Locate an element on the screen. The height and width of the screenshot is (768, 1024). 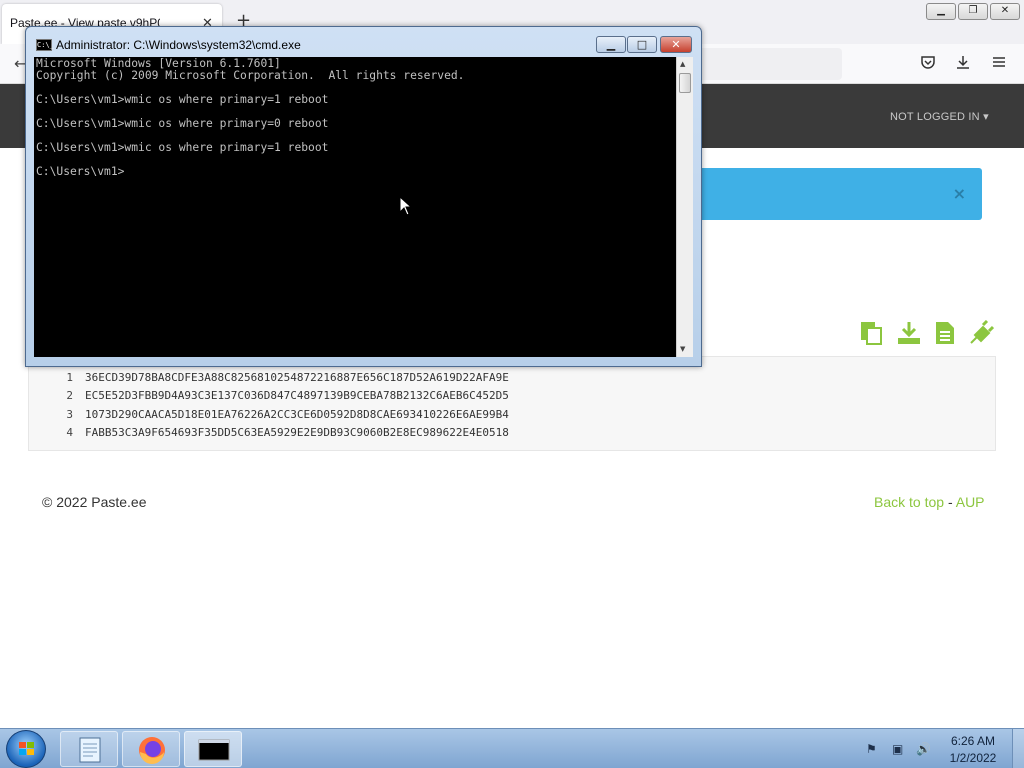
cmd-icon is located at coordinates (214, 750).